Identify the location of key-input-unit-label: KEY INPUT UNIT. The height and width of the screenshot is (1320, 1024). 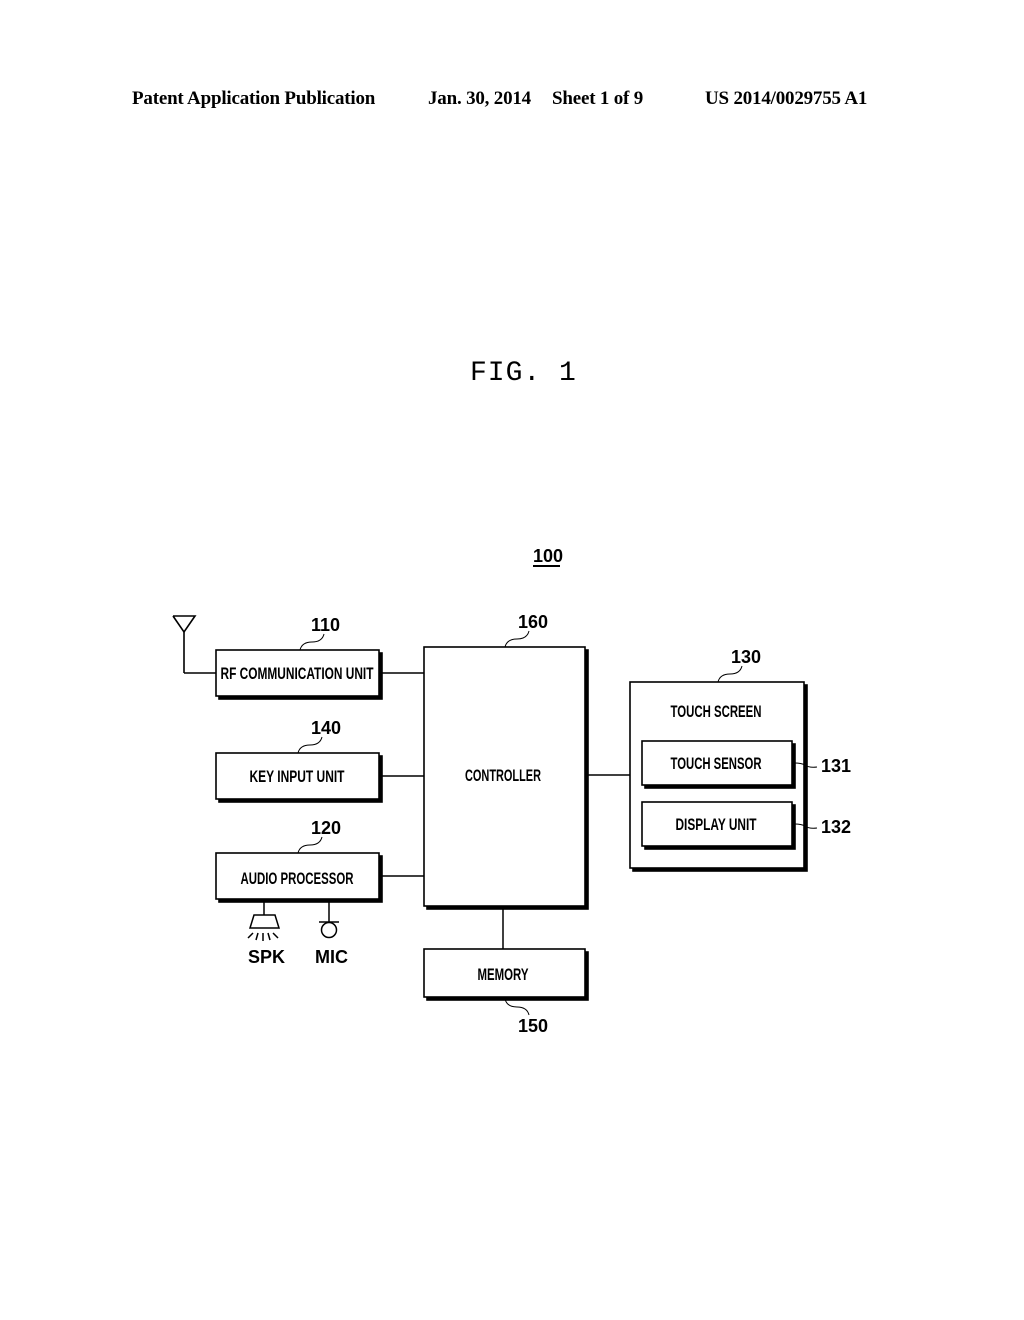
(297, 776).